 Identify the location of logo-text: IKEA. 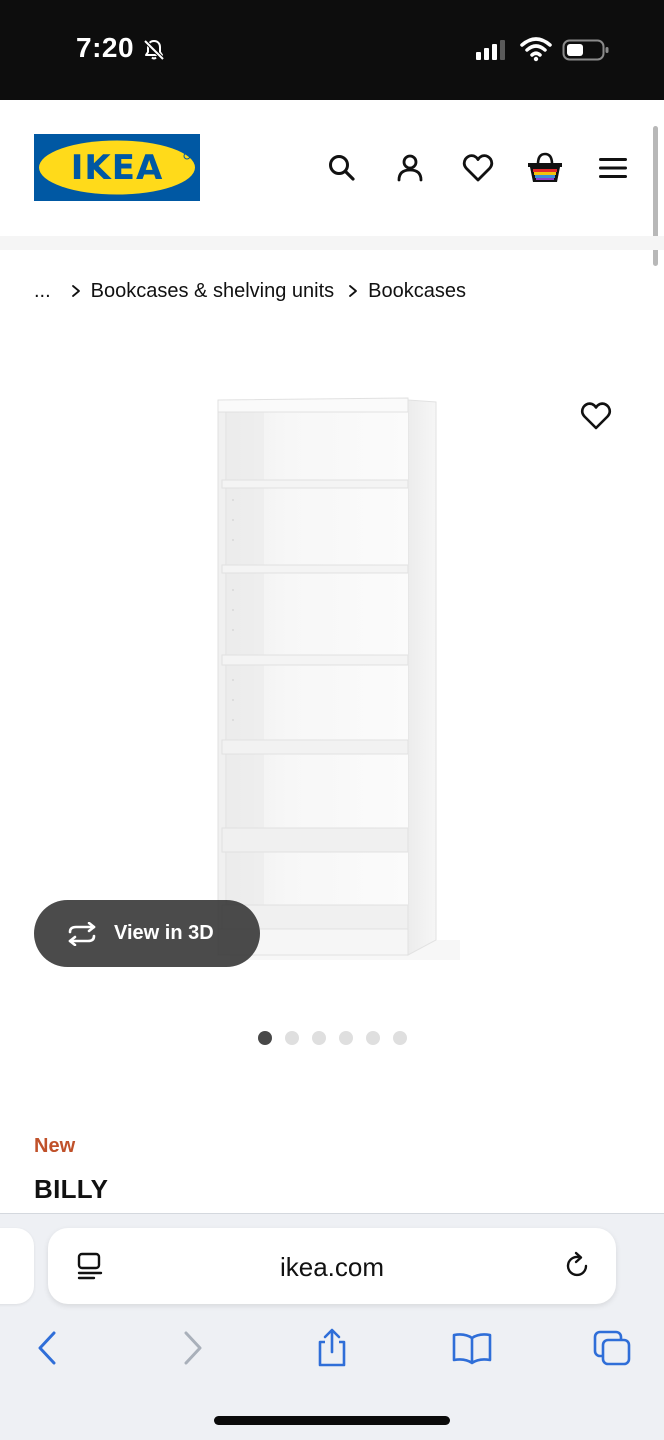
(117, 168).